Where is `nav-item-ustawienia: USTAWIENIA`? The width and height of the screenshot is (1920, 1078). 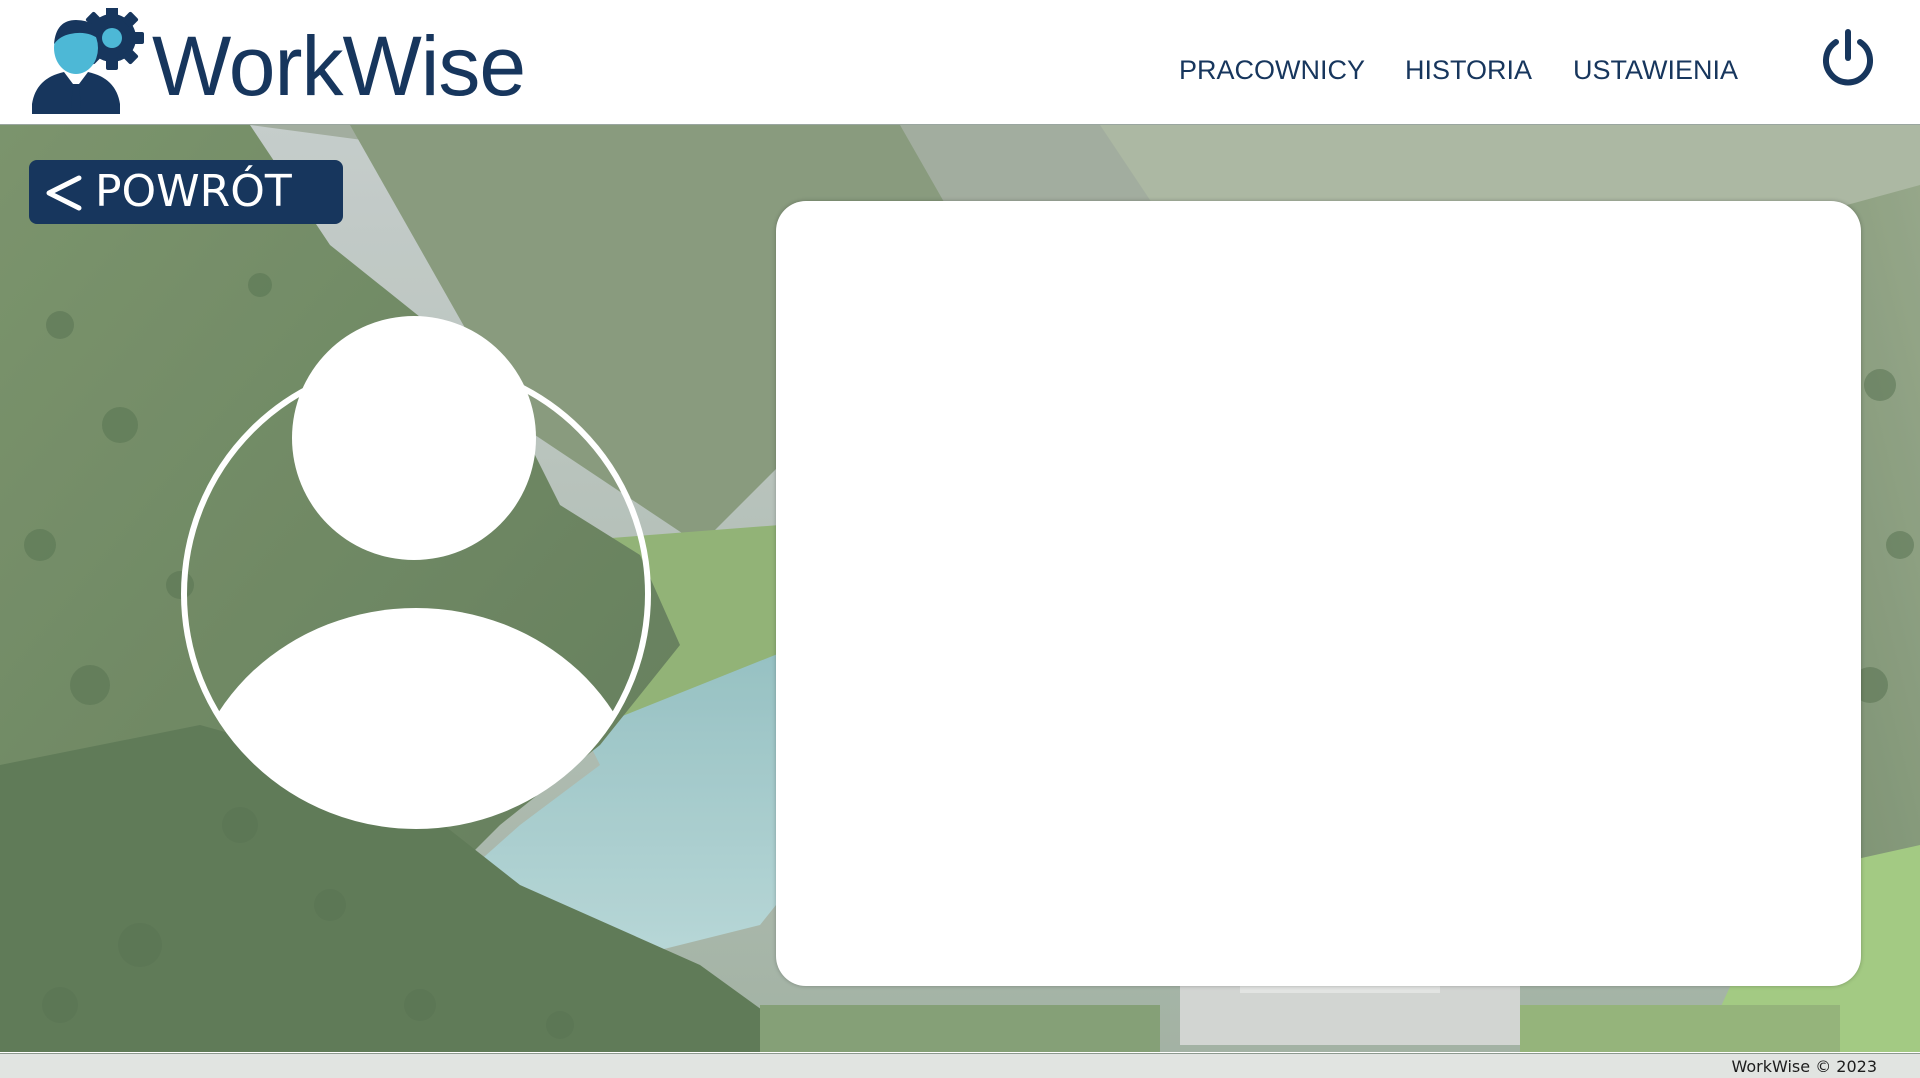
nav-item-ustawienia: USTAWIENIA is located at coordinates (1655, 70).